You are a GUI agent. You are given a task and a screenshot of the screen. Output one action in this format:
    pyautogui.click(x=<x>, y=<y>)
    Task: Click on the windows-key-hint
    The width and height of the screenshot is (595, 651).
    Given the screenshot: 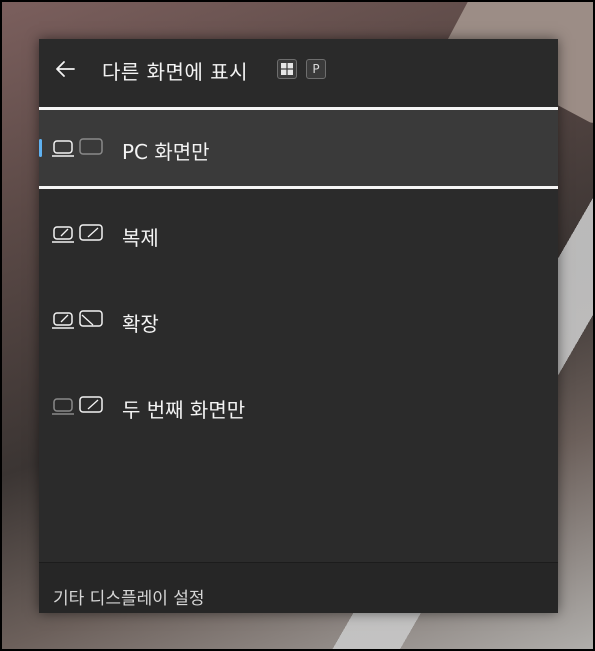 What is the action you would take?
    pyautogui.click(x=287, y=69)
    